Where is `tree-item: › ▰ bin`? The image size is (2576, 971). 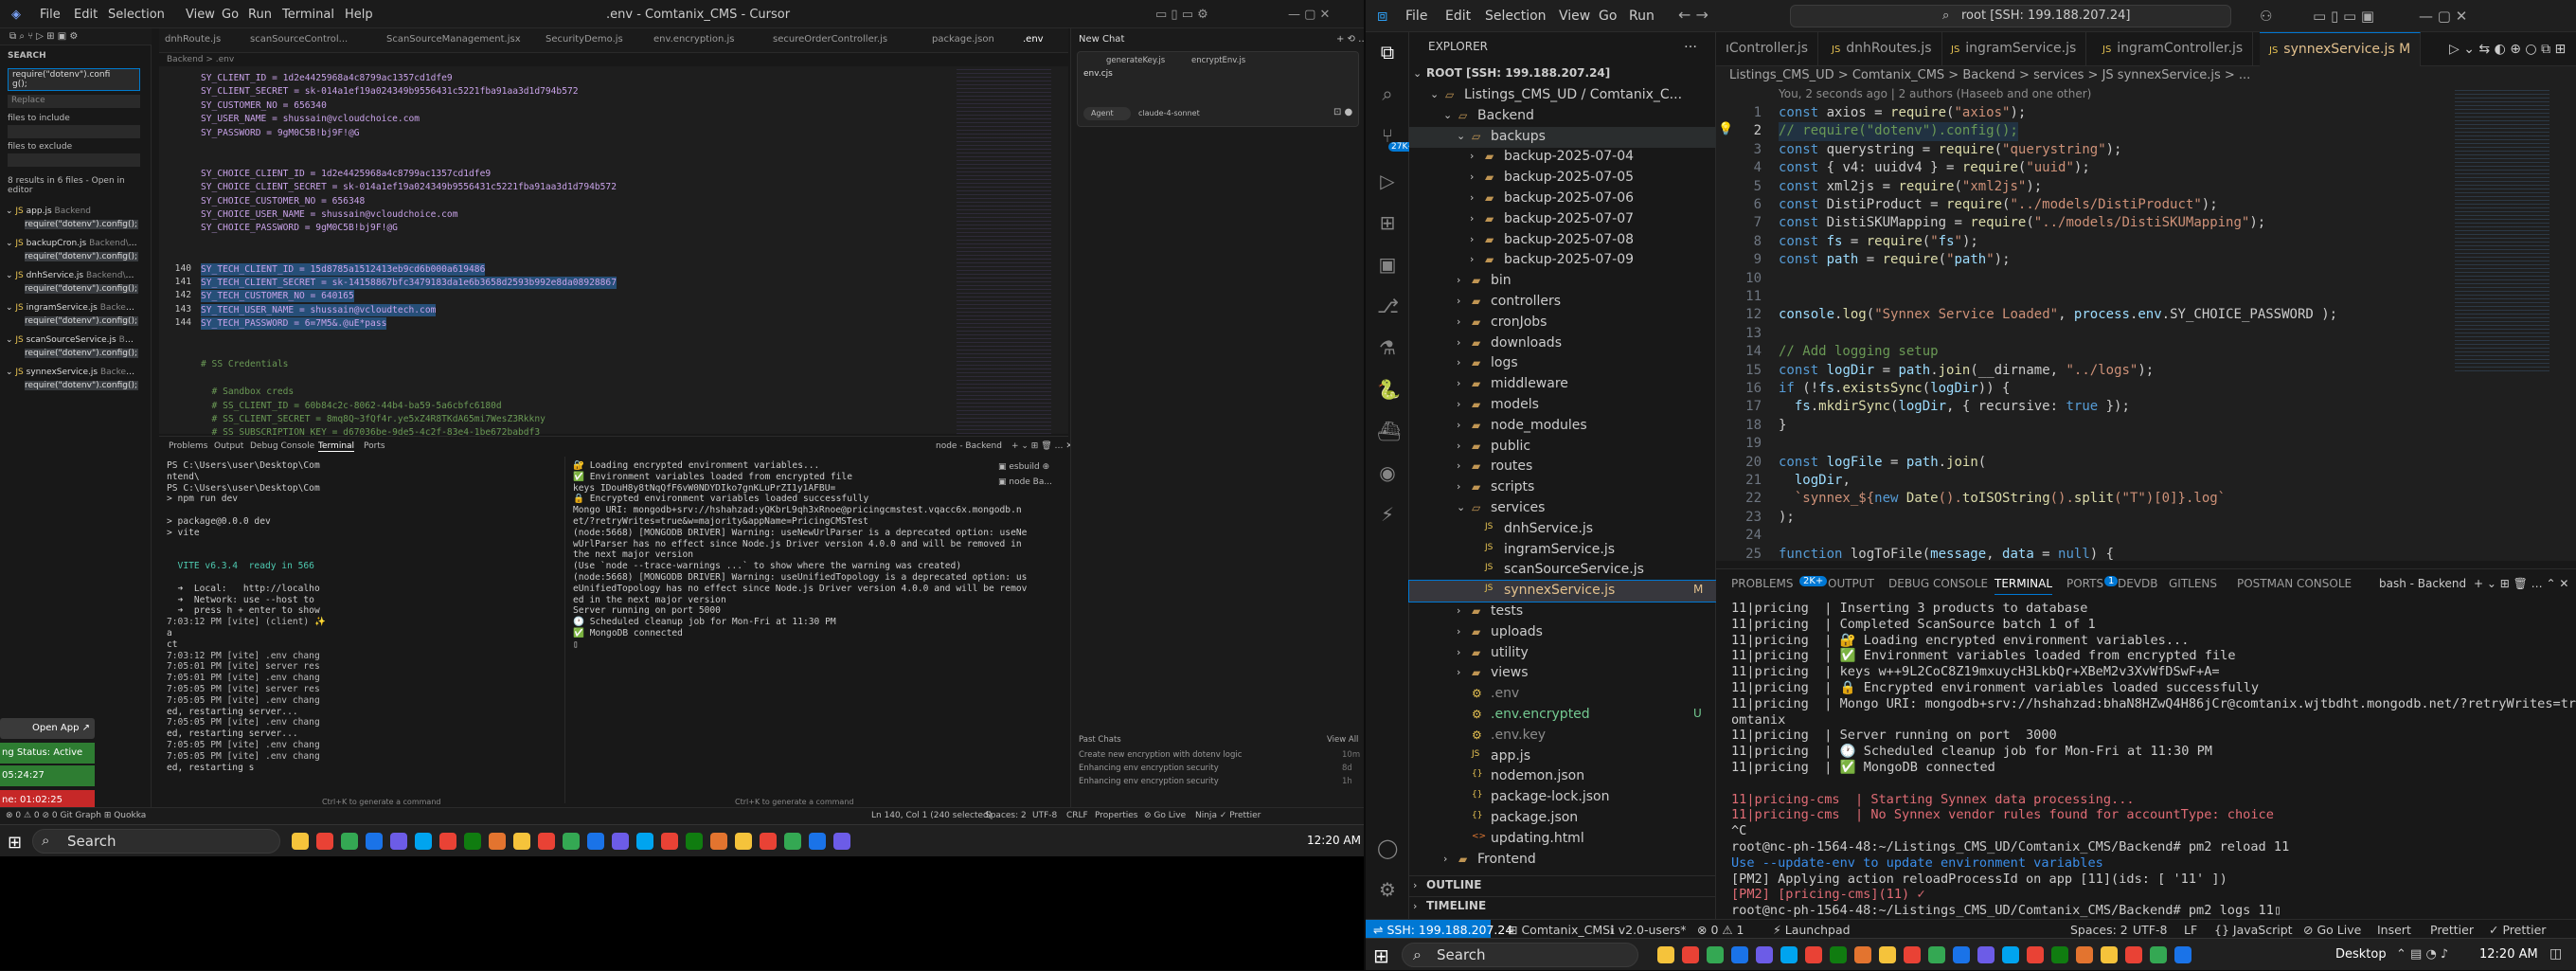
tree-item: › ▰ bin is located at coordinates (1562, 281).